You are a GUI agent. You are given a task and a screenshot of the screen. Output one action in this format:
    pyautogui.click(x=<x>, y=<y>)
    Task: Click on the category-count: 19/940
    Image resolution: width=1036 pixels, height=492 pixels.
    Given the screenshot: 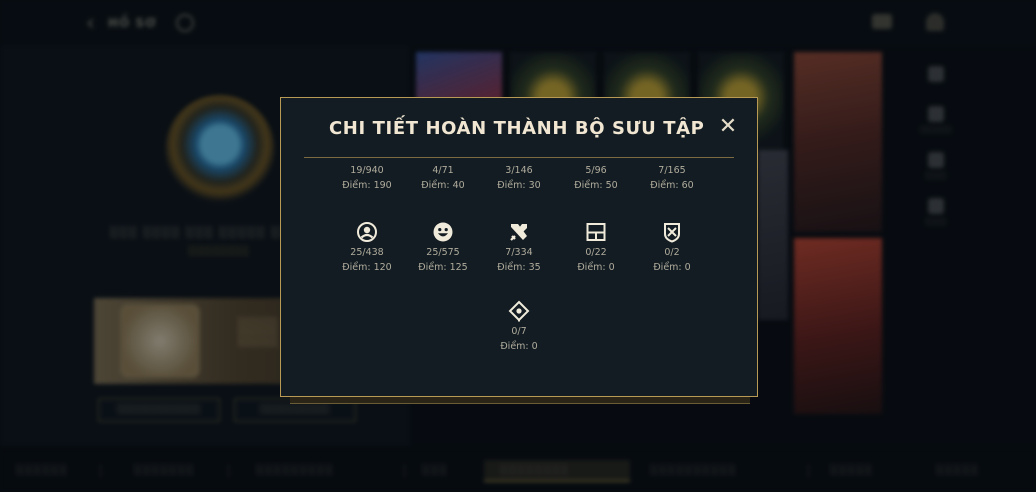 What is the action you would take?
    pyautogui.click(x=367, y=170)
    